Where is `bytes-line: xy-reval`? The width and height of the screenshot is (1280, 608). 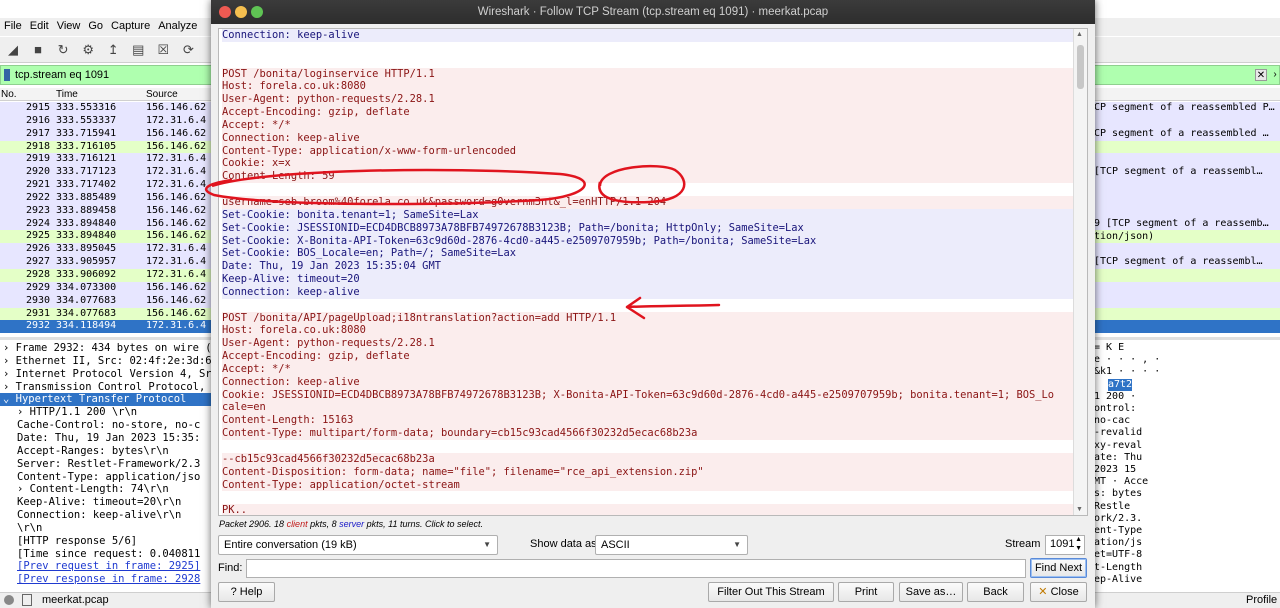
bytes-line: xy-reval is located at coordinates (1118, 446).